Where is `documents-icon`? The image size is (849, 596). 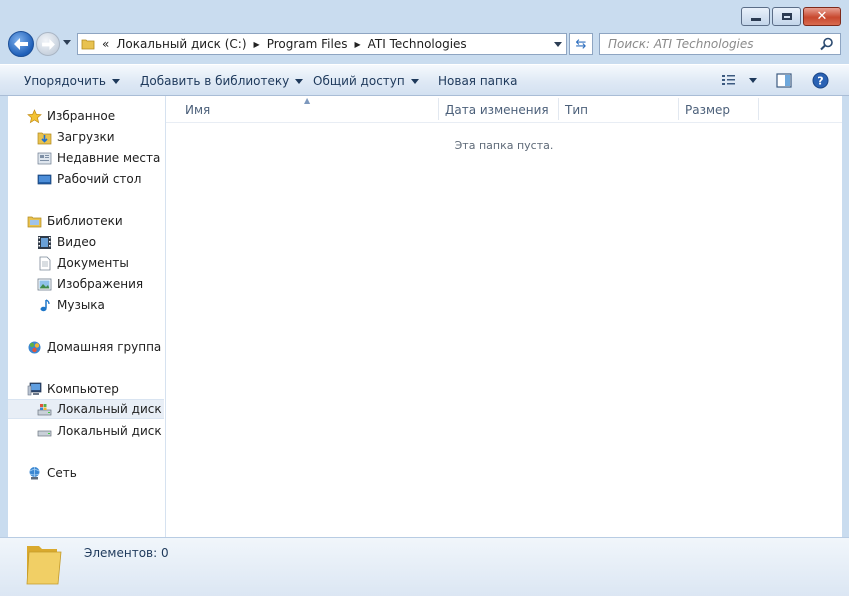 documents-icon is located at coordinates (44, 263).